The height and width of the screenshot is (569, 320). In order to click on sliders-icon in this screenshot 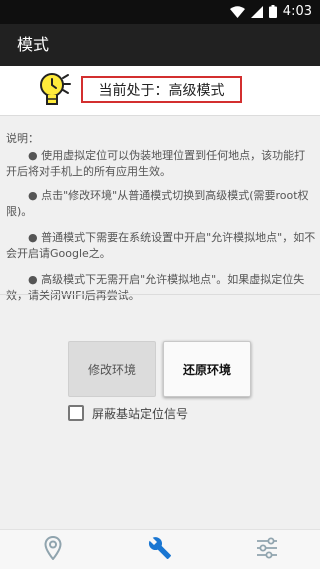, I will do `click(267, 550)`.